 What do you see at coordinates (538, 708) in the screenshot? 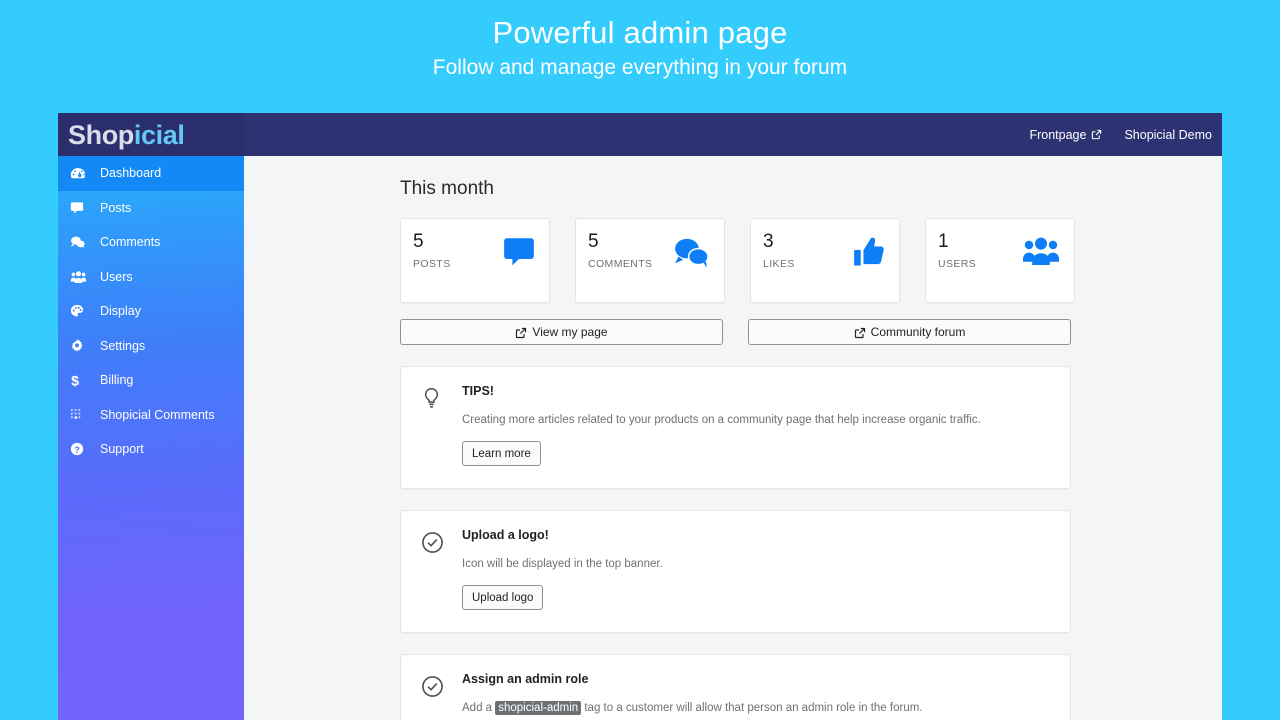
I see `admin-tag-highlight: shopicial-admin` at bounding box center [538, 708].